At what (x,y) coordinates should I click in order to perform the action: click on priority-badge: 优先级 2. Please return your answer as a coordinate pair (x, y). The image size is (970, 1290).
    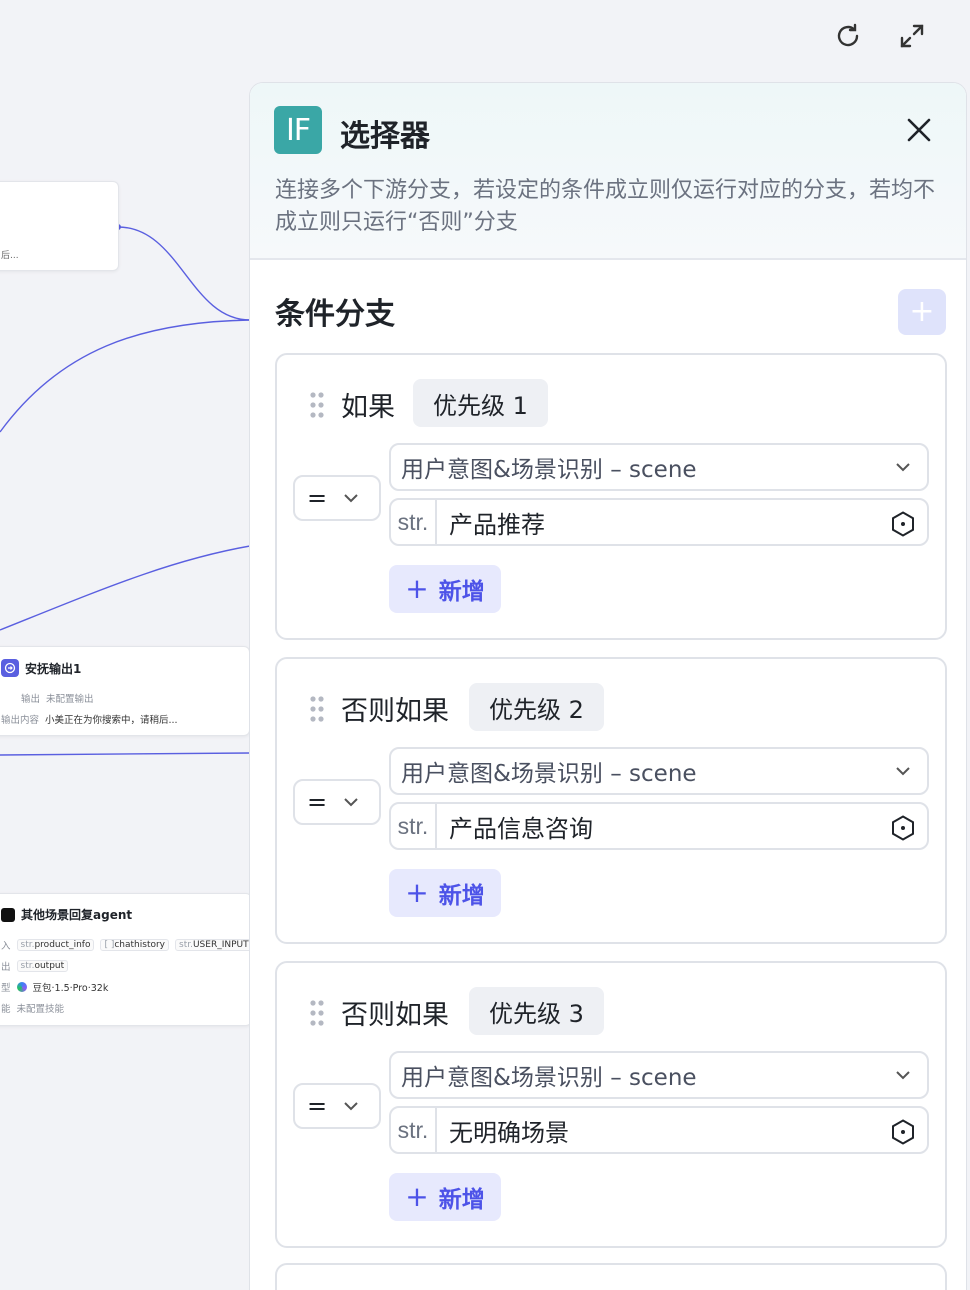
    Looking at the image, I should click on (536, 707).